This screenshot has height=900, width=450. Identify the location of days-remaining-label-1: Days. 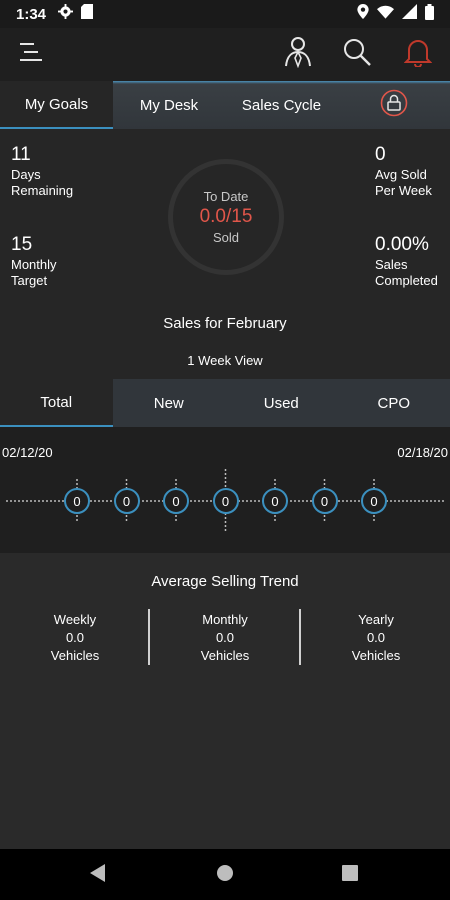
(26, 174).